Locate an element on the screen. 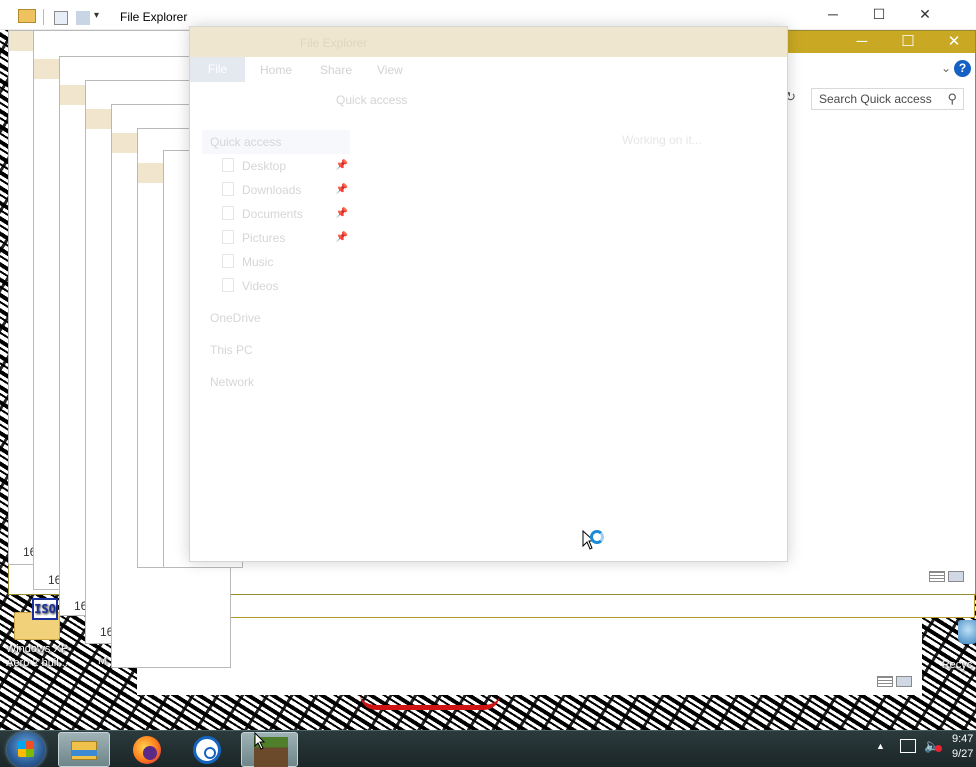  taskbar-chrome is located at coordinates (207, 749).